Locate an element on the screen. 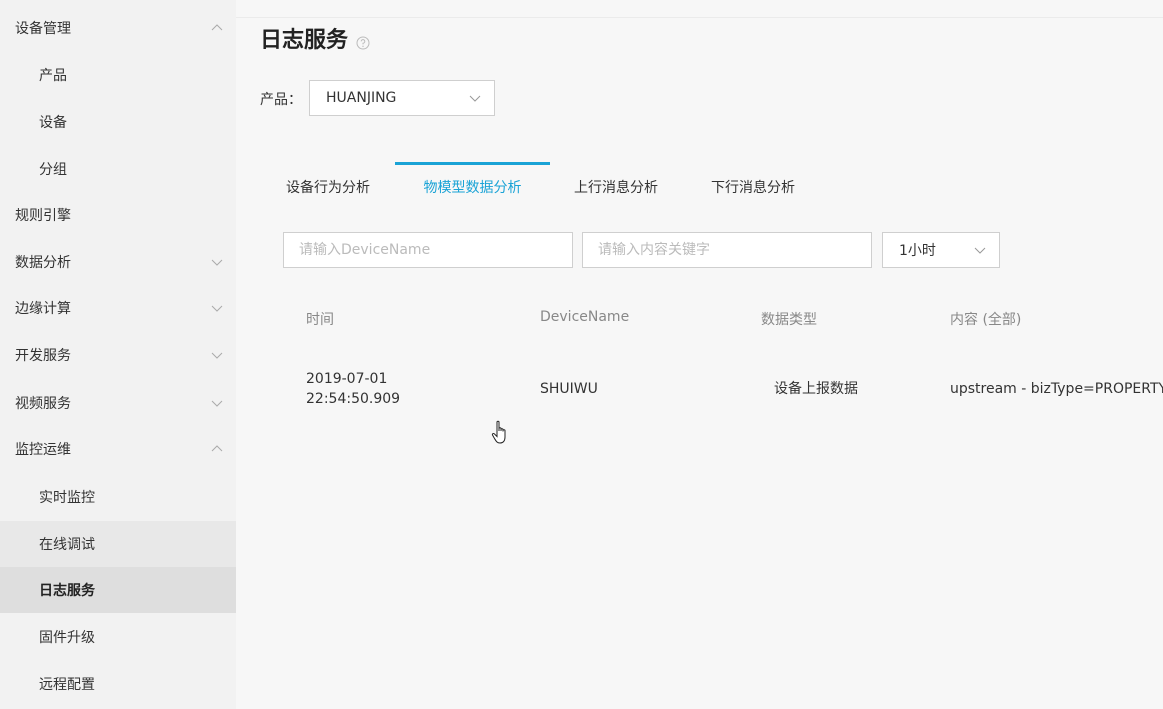 The image size is (1163, 709). sidebar-item-label: 视频服务 is located at coordinates (43, 404).